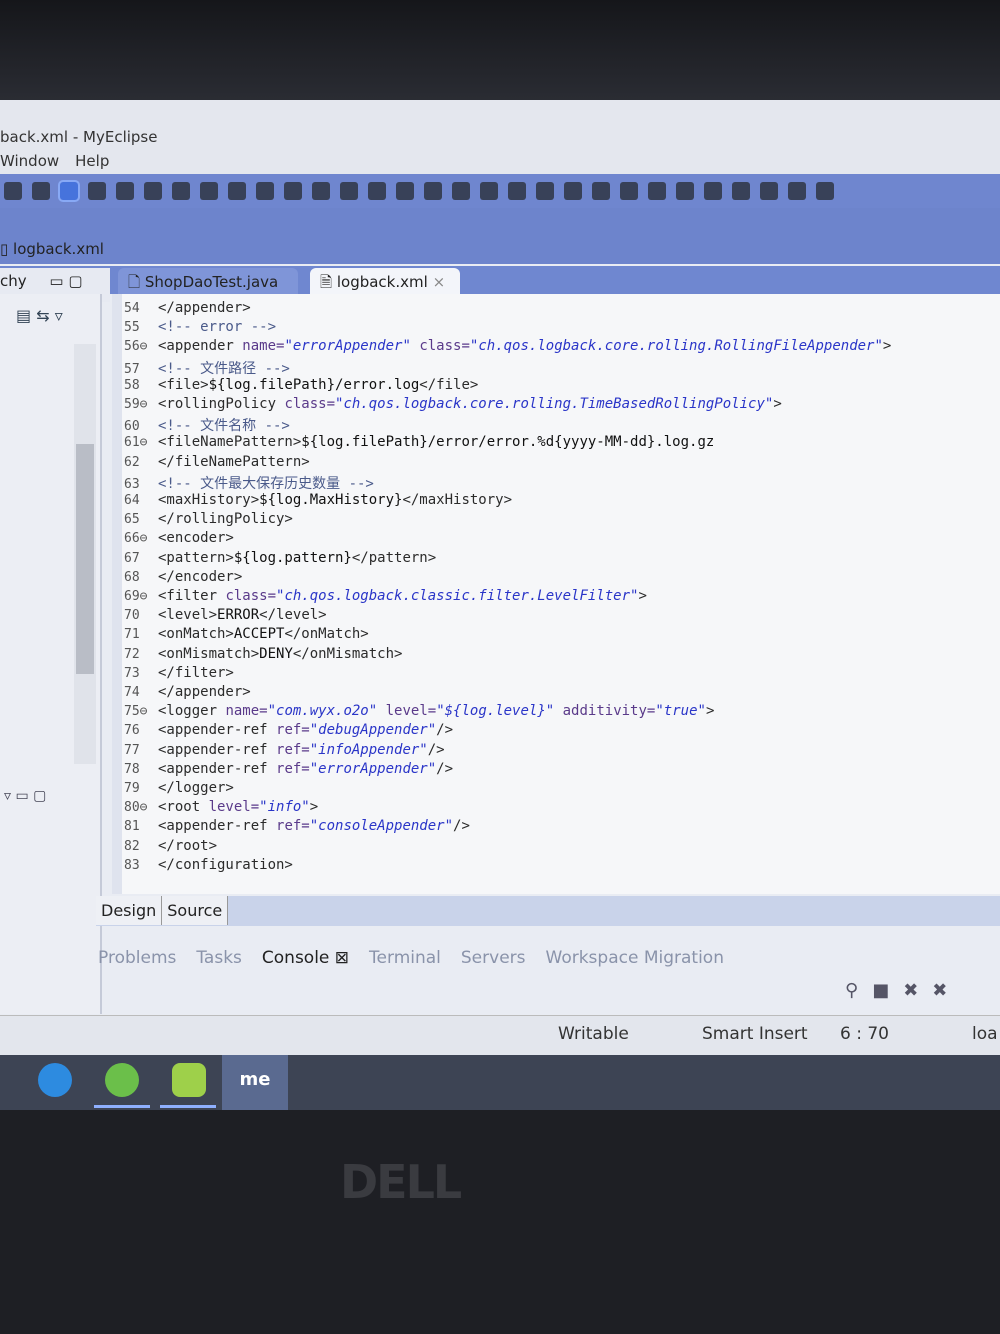  What do you see at coordinates (196, 634) in the screenshot?
I see `code-token: <onMatch>` at bounding box center [196, 634].